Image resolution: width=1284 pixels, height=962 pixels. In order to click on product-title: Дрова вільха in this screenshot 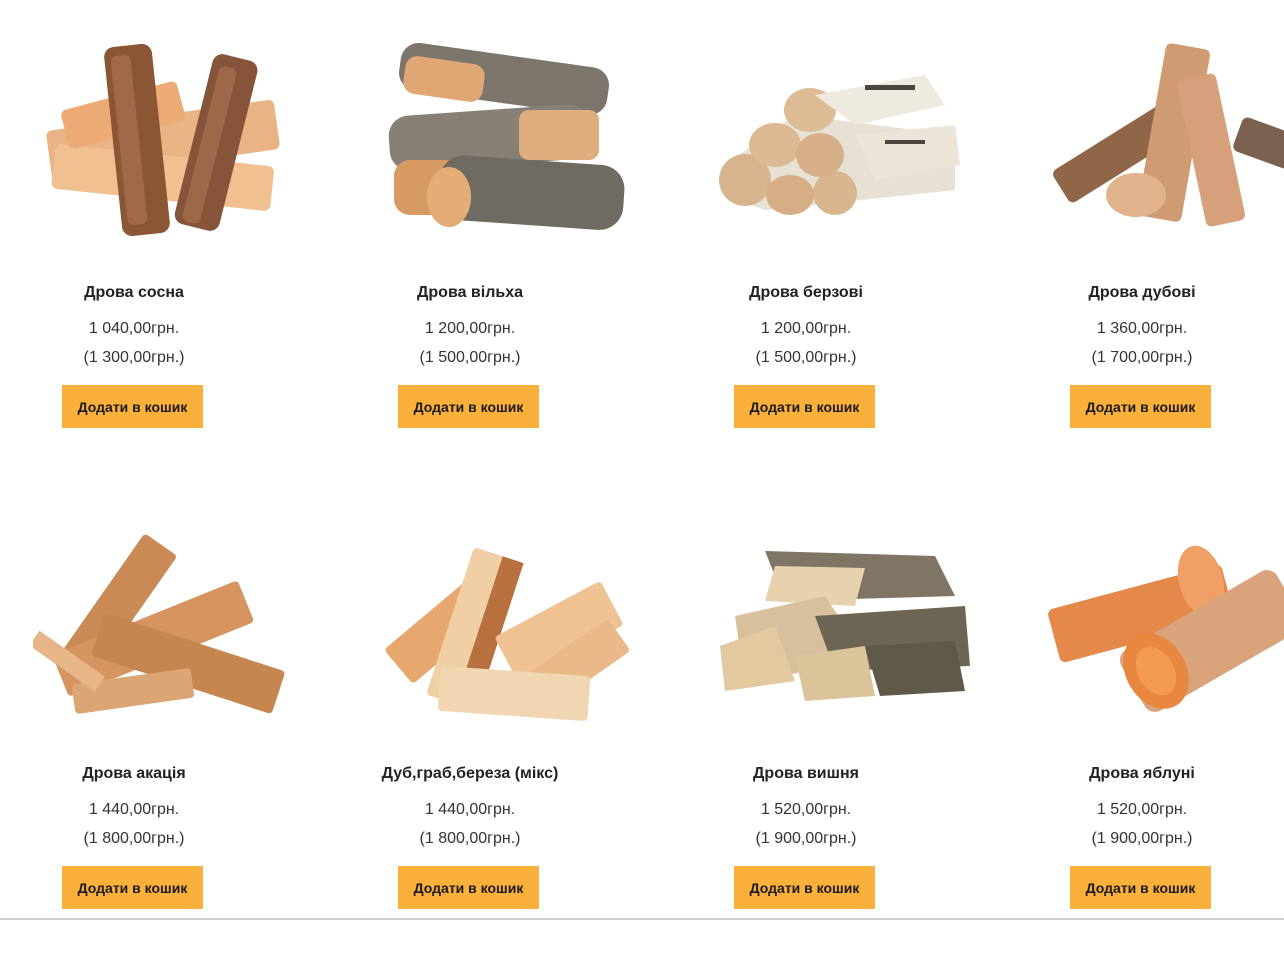, I will do `click(470, 293)`.